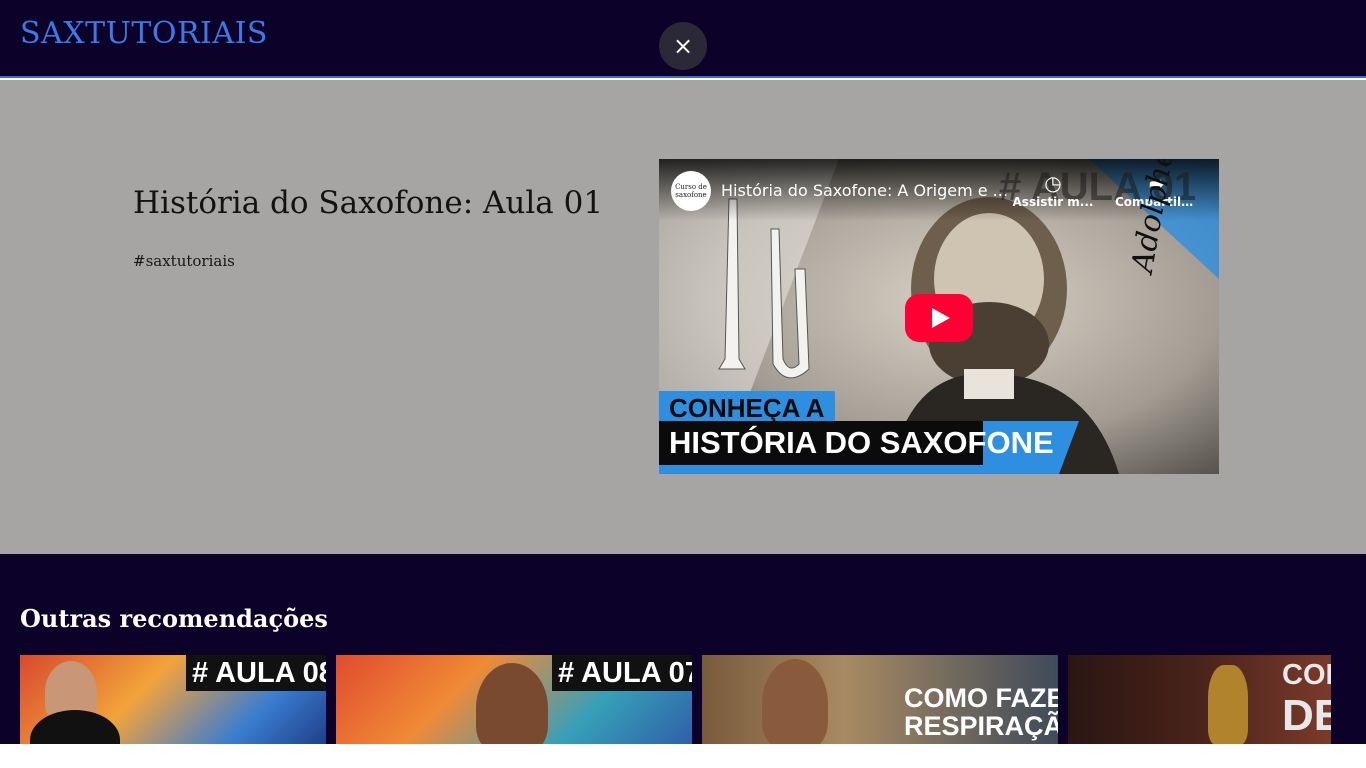 Image resolution: width=1366 pixels, height=768 pixels. I want to click on play-button, so click(939, 318).